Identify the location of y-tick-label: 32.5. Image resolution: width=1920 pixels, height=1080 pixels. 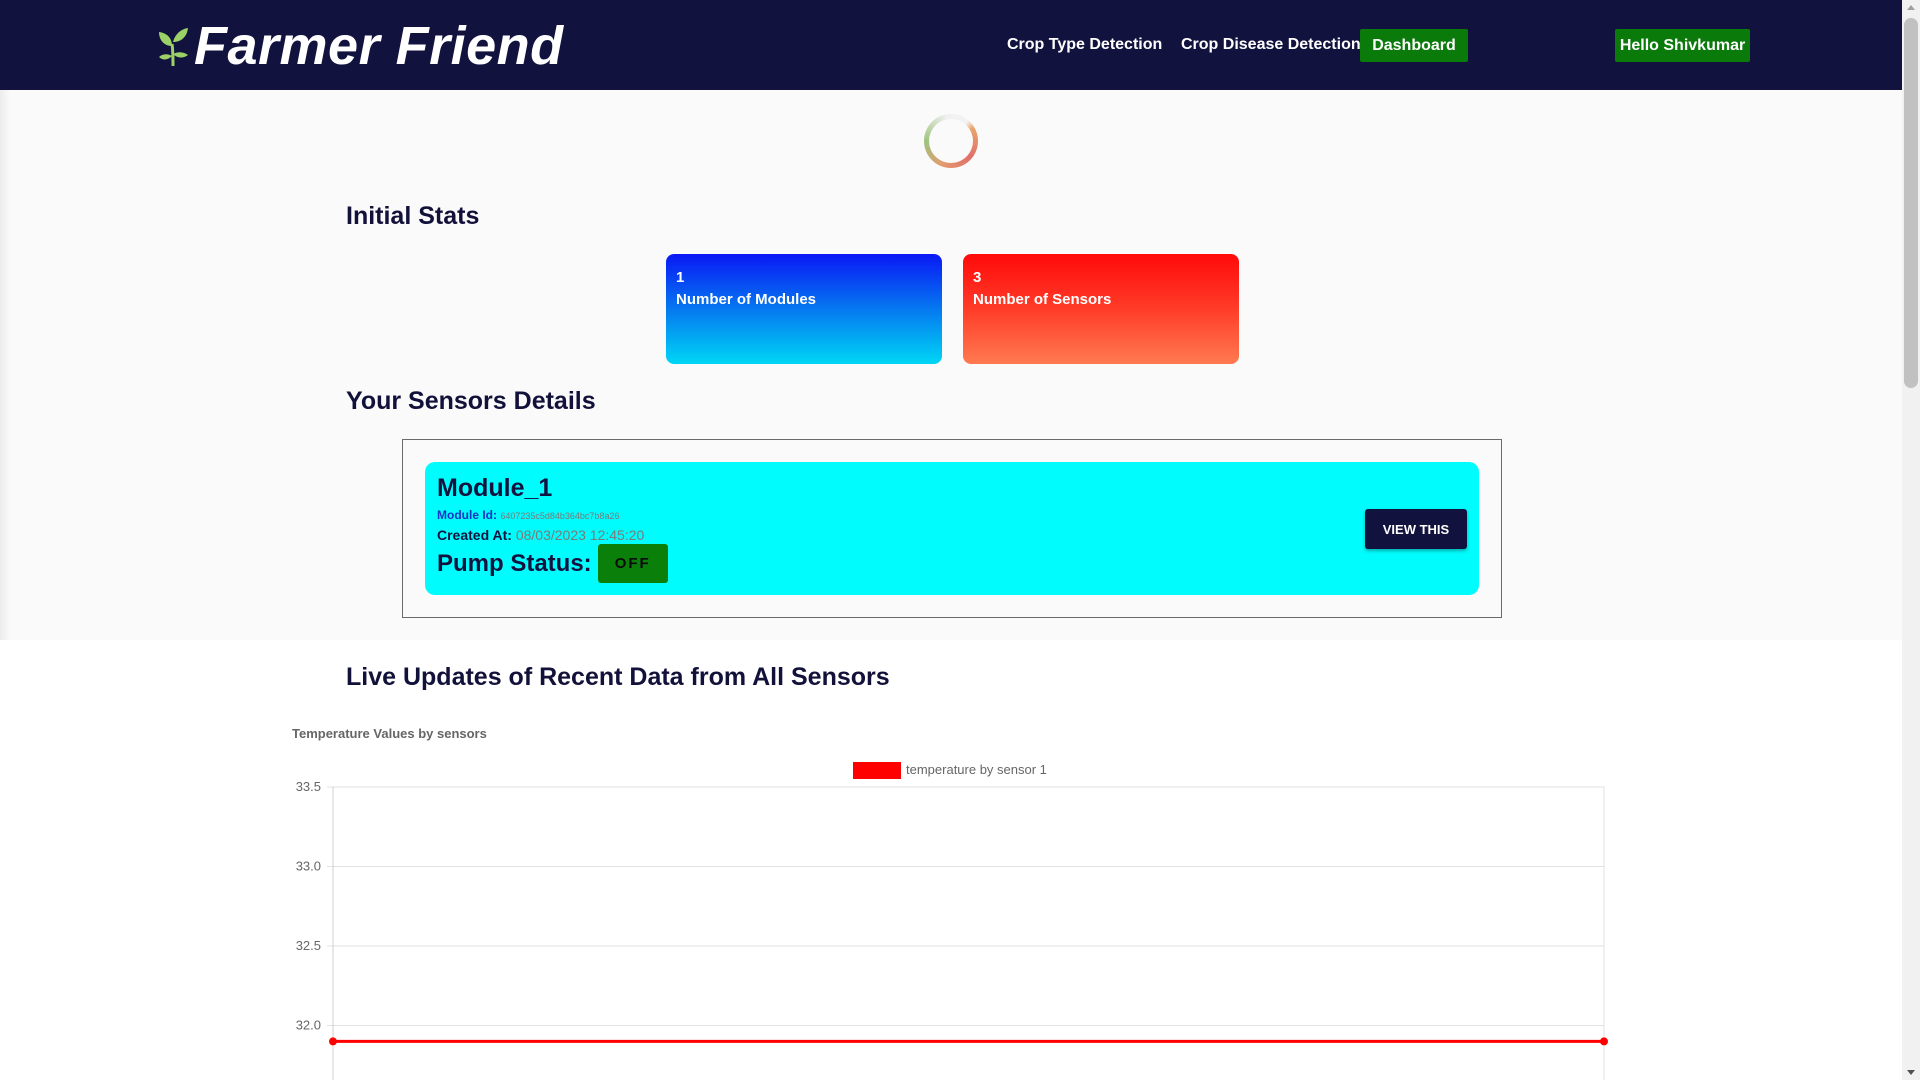
(308, 945).